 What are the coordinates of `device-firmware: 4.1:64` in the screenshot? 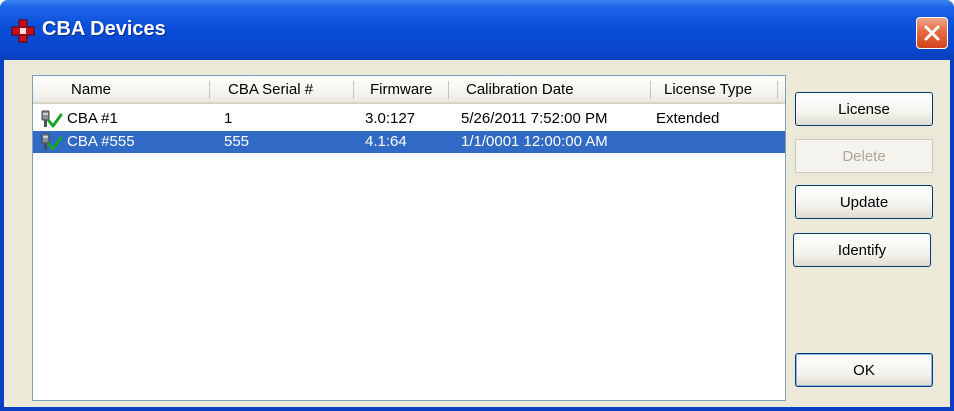 It's located at (386, 141).